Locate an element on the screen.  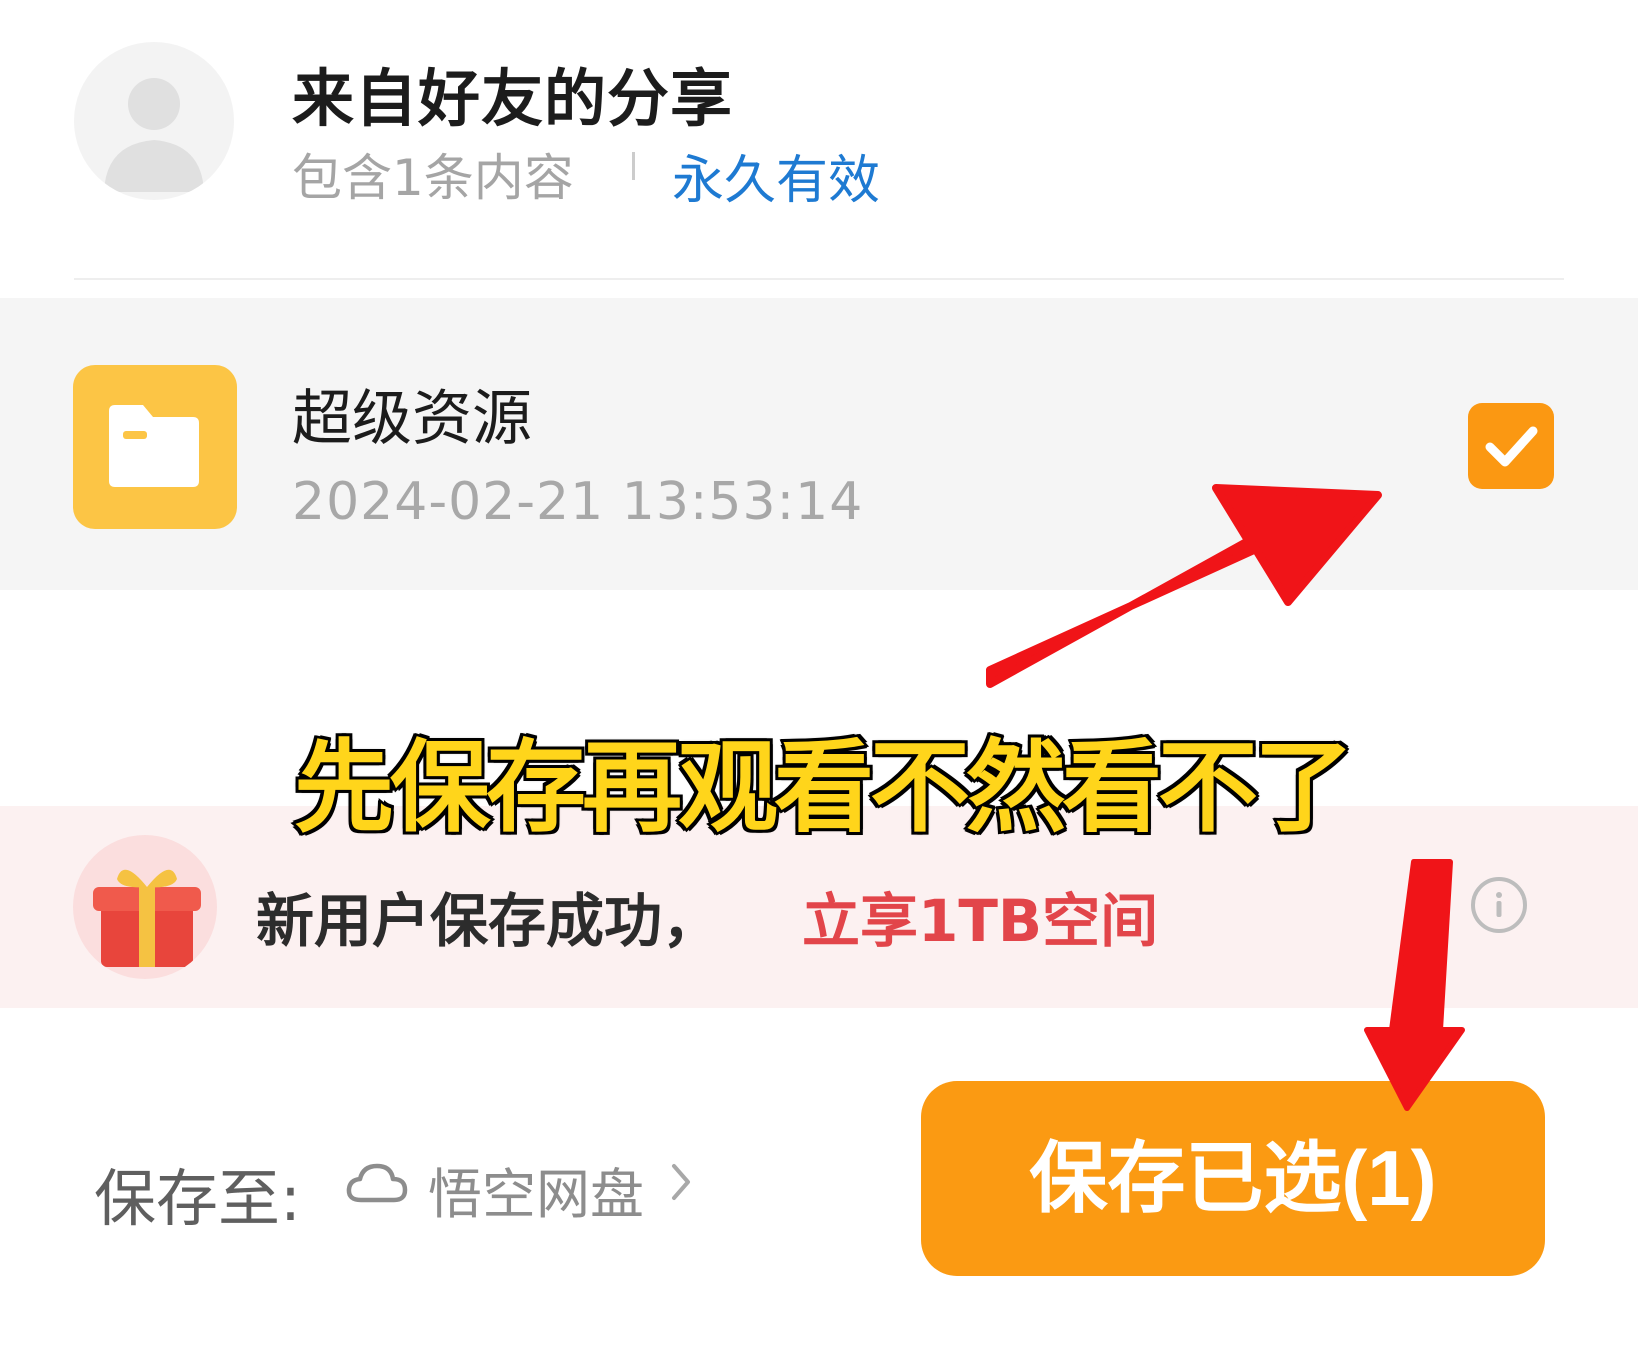
save-selected-button: 保存已选(1) is located at coordinates (1233, 1178).